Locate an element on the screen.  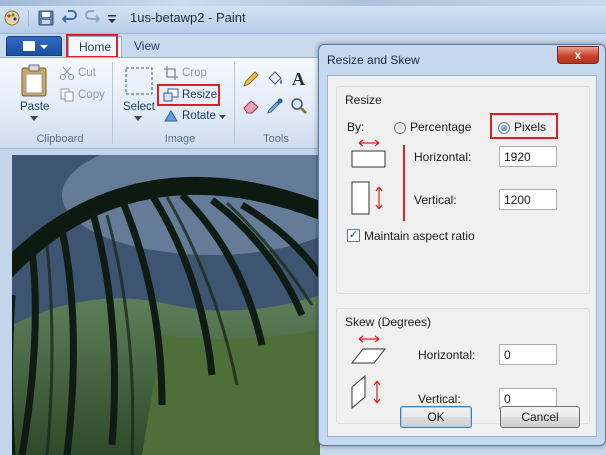
select-icon is located at coordinates (139, 81).